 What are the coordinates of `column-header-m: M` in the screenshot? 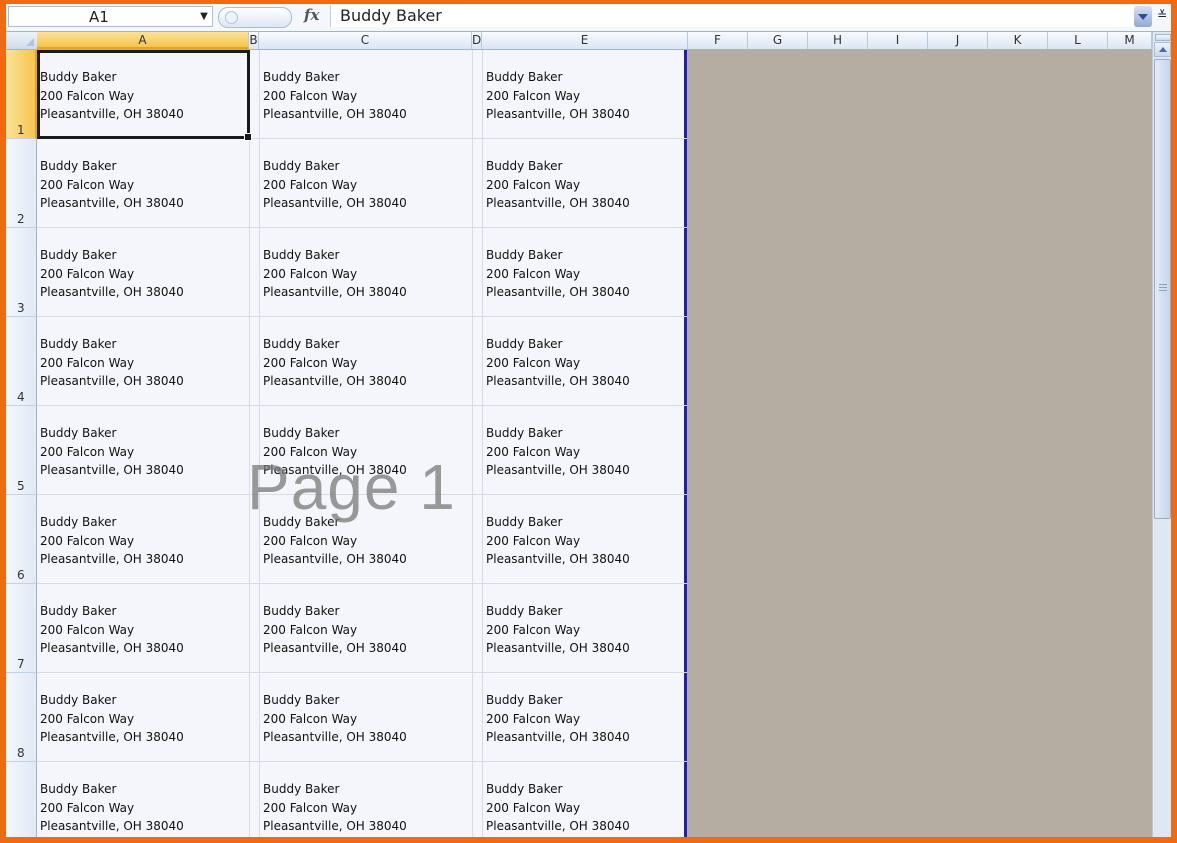 It's located at (1130, 40).